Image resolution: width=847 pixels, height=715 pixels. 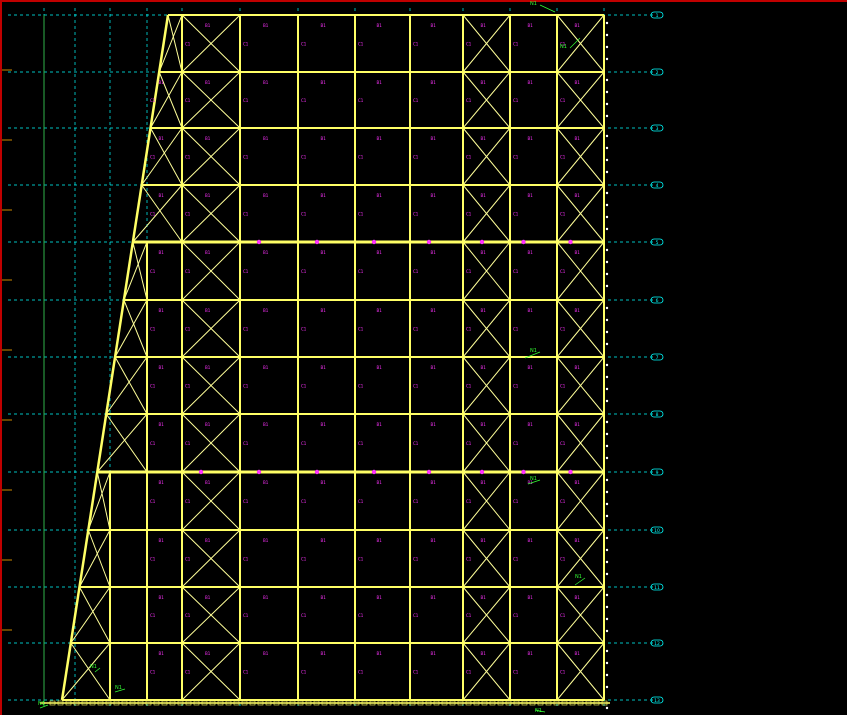 I want to click on grid-bubble-label: 2, so click(x=657, y=73).